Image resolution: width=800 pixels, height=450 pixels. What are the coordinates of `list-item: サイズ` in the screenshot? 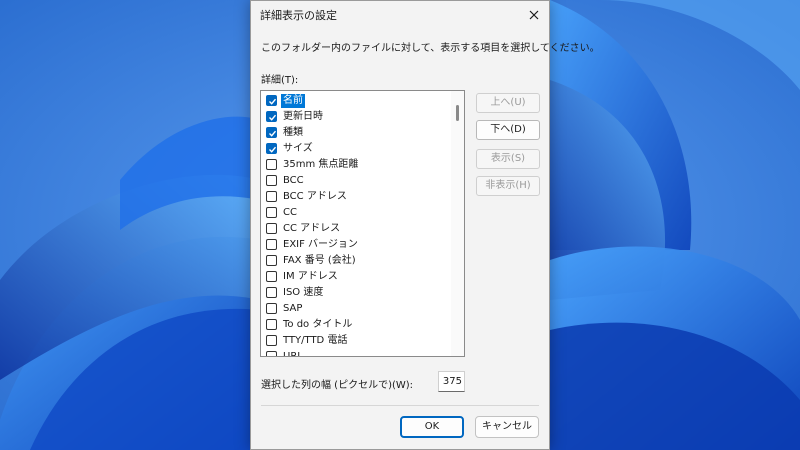 It's located at (356, 149).